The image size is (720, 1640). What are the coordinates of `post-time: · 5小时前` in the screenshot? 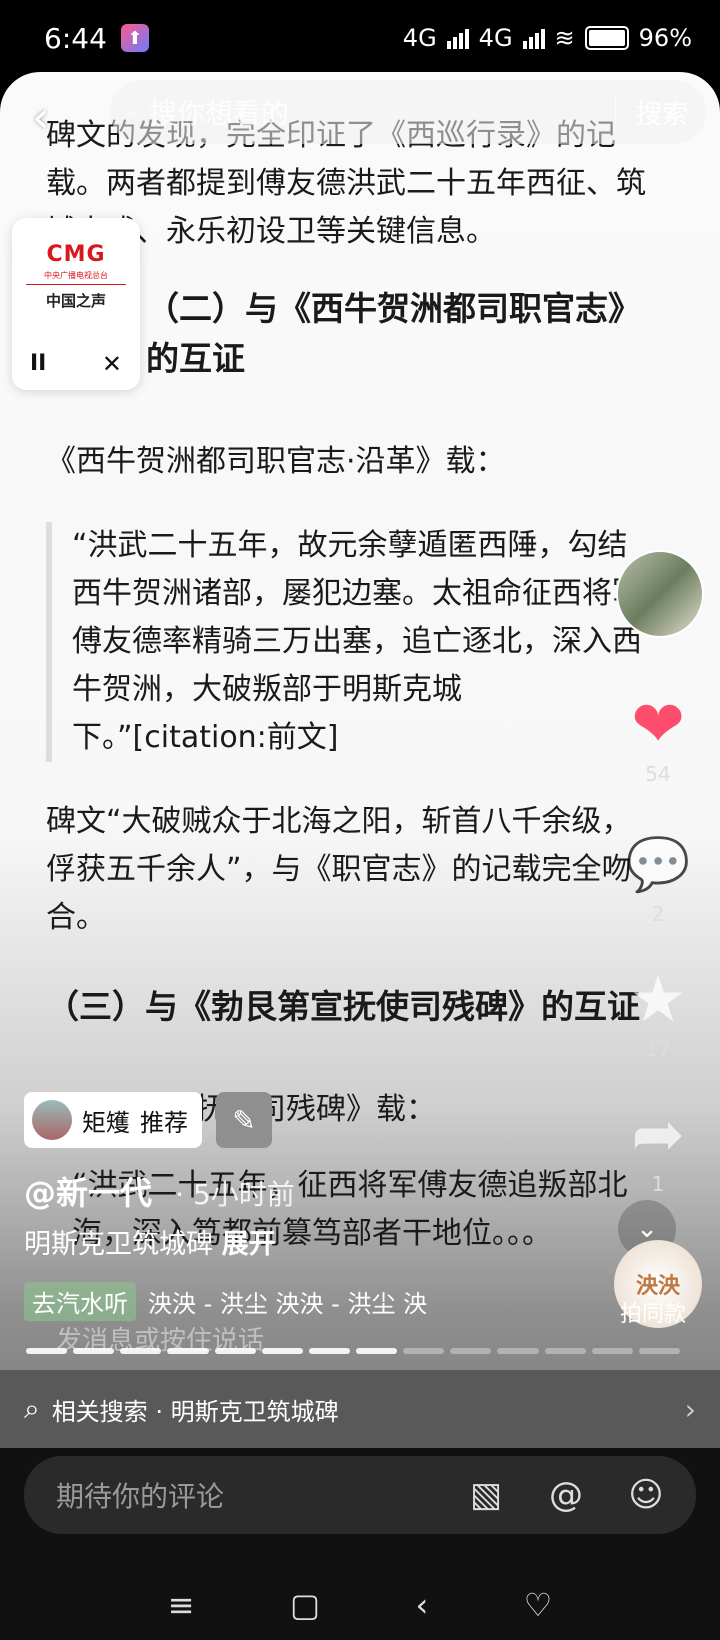 It's located at (235, 1194).